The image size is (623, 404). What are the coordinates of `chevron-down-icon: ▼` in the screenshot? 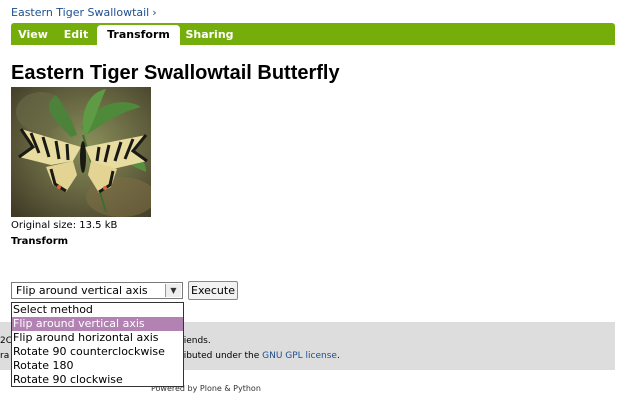 It's located at (173, 290).